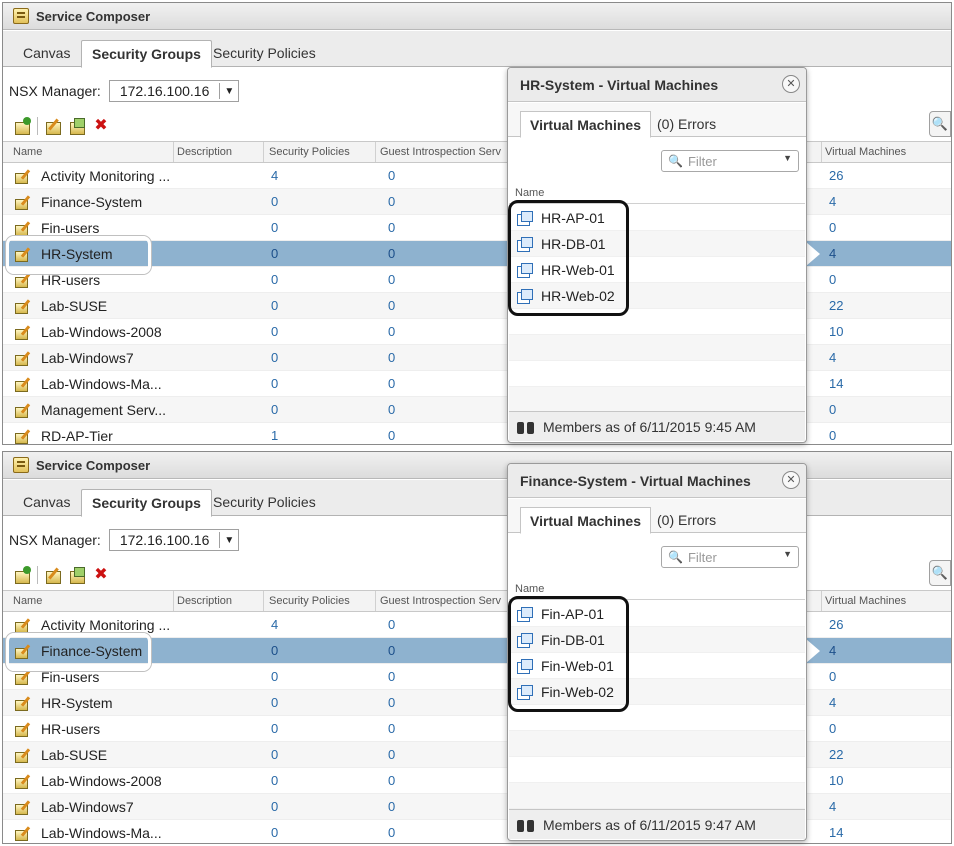 Image resolution: width=954 pixels, height=846 pixels. I want to click on table-row: Finance-System 0 0 4, so click(477, 202).